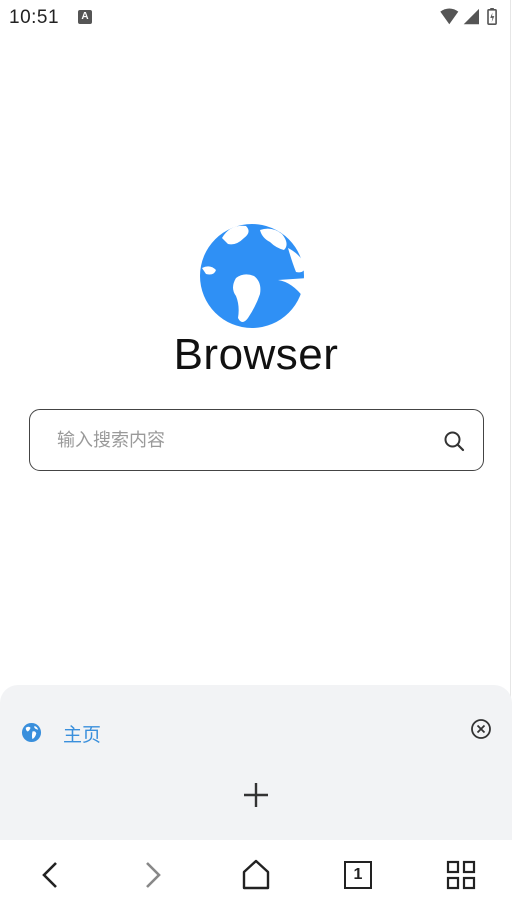 The width and height of the screenshot is (512, 910). Describe the element at coordinates (82, 735) in the screenshot. I see `tab-label: 主页` at that location.